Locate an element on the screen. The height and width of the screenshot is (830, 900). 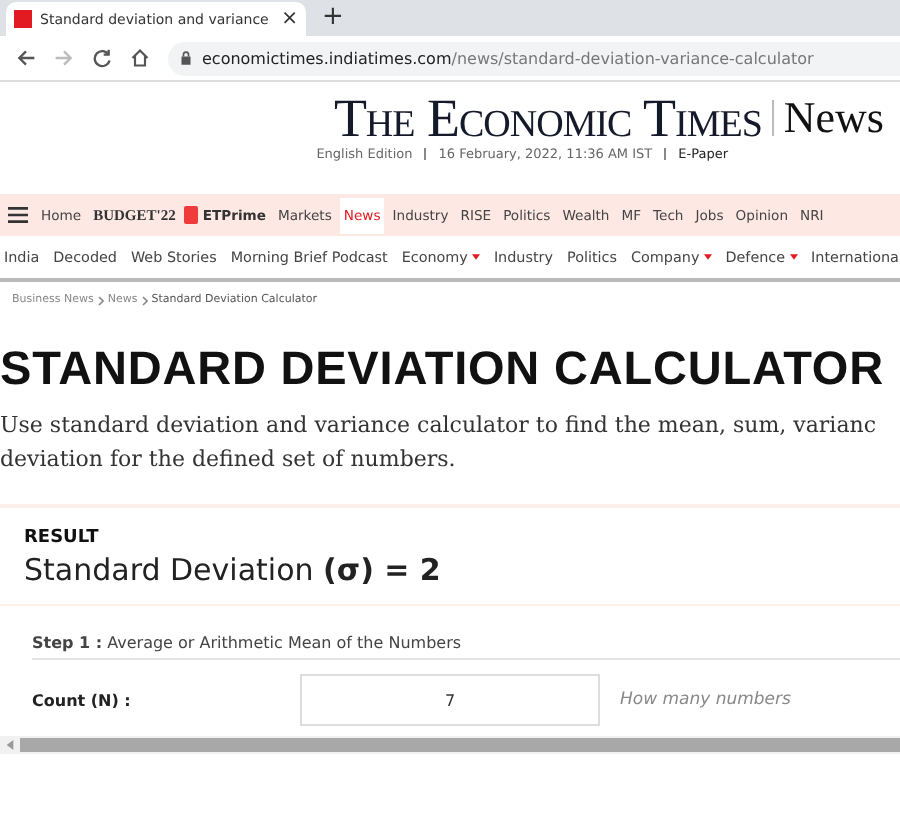
reload-icon is located at coordinates (102, 58).